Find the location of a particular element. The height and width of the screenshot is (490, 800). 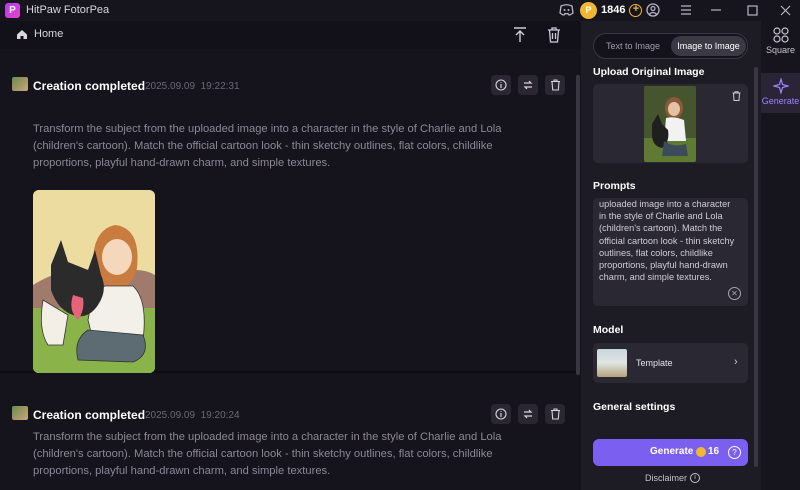

maximize-icon is located at coordinates (752, 10).